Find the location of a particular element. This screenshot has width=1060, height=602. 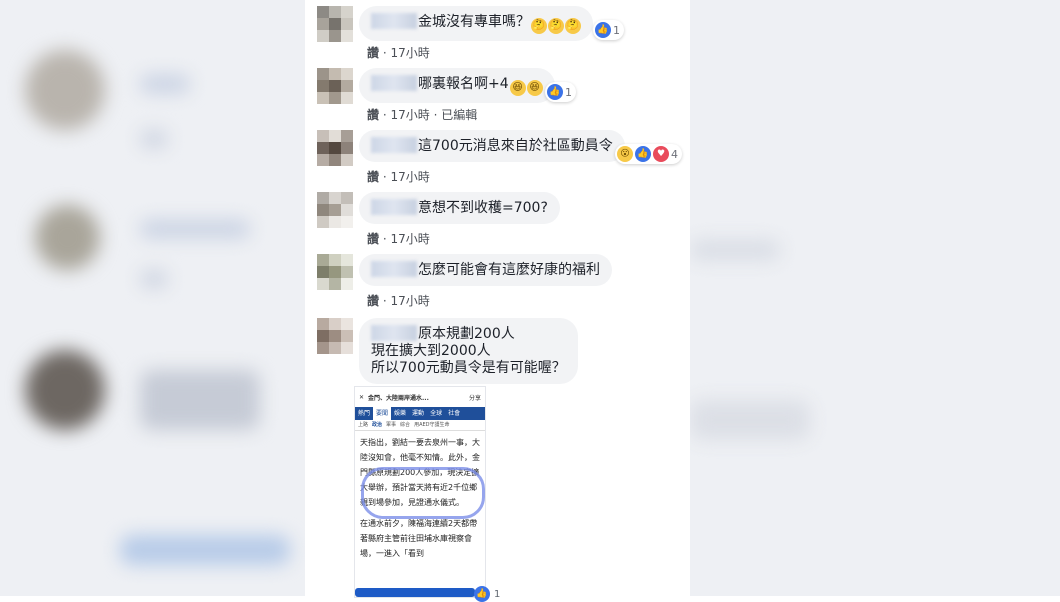

article-paragraph: 在通水前夕，陳福海連續2天都帶著縣府主管前往田埔水庫視察會場，一進入「看到 is located at coordinates (419, 538).